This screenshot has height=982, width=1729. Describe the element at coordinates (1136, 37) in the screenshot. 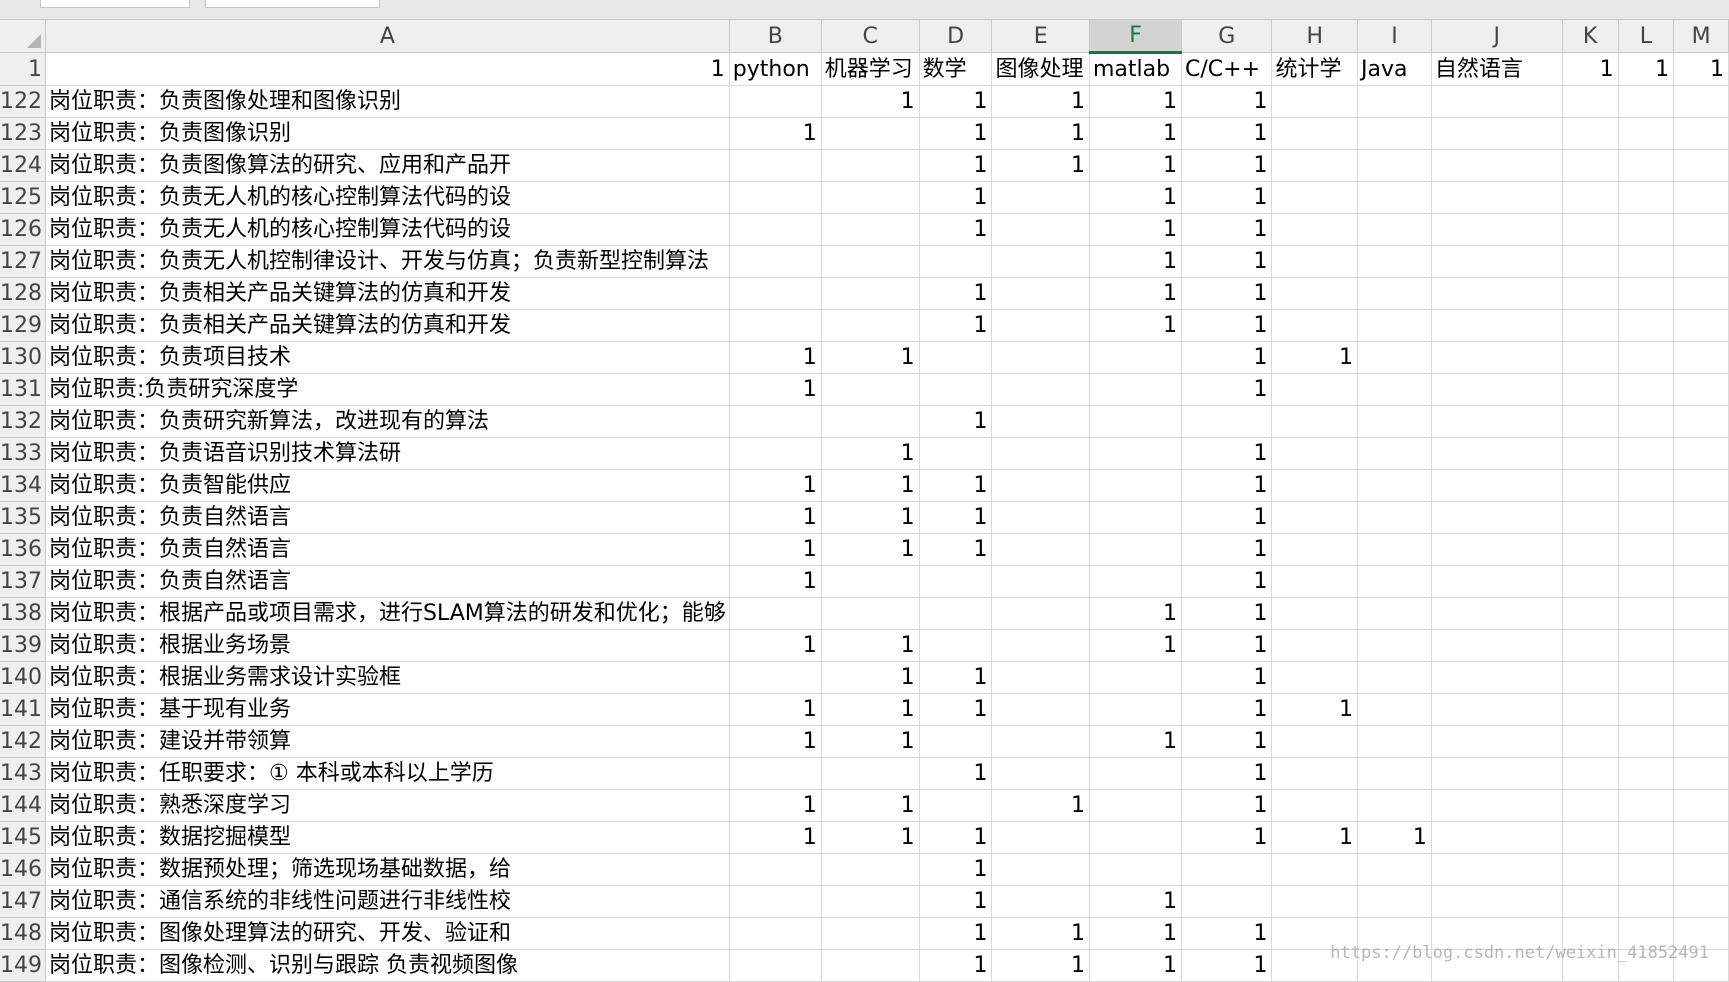

I see `column-header-f: F` at that location.